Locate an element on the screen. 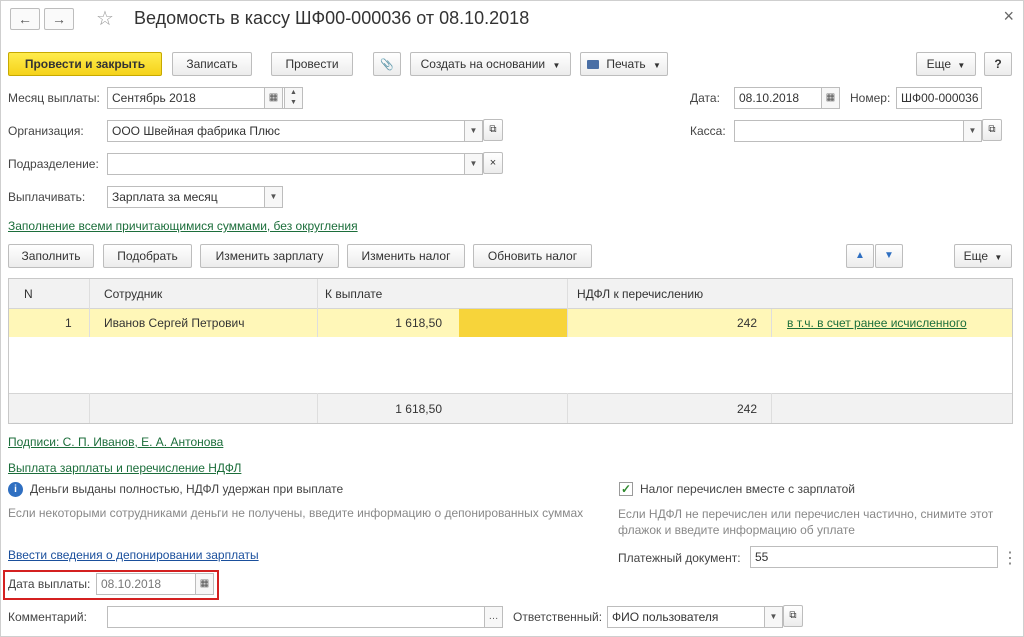 The height and width of the screenshot is (637, 1024). date-label: Дата: is located at coordinates (705, 98).